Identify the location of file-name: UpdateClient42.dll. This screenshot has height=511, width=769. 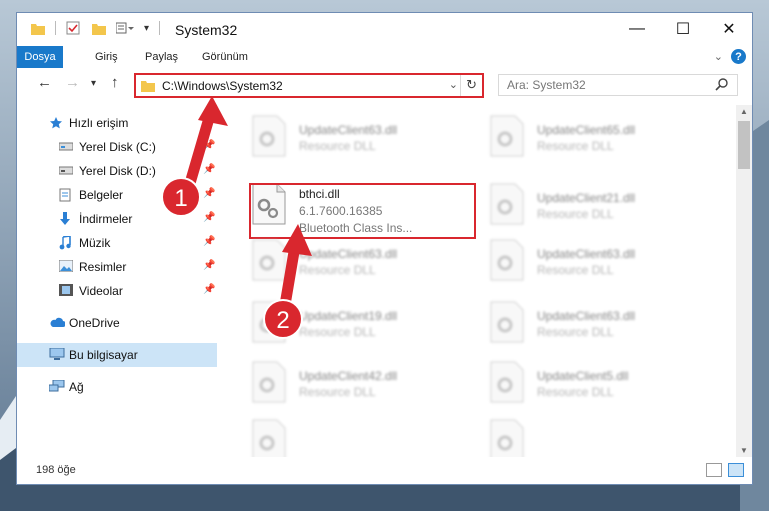
(348, 376).